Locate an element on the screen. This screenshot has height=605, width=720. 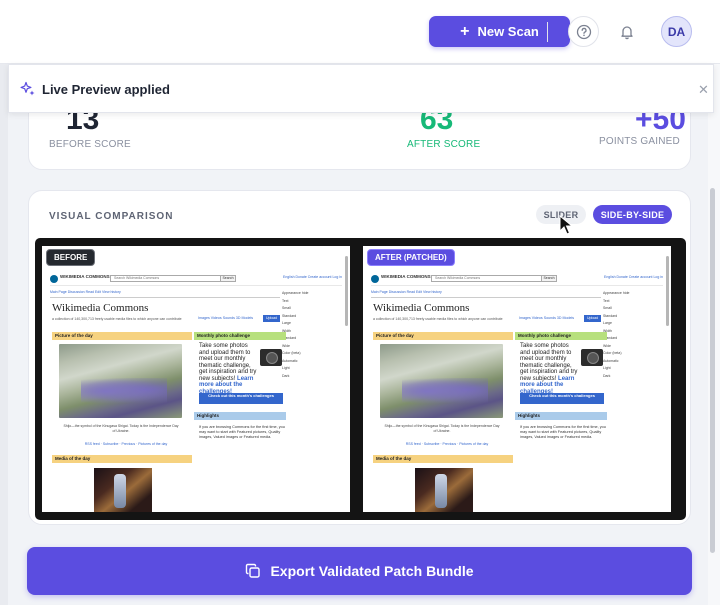
notifications-button is located at coordinates (626, 31).